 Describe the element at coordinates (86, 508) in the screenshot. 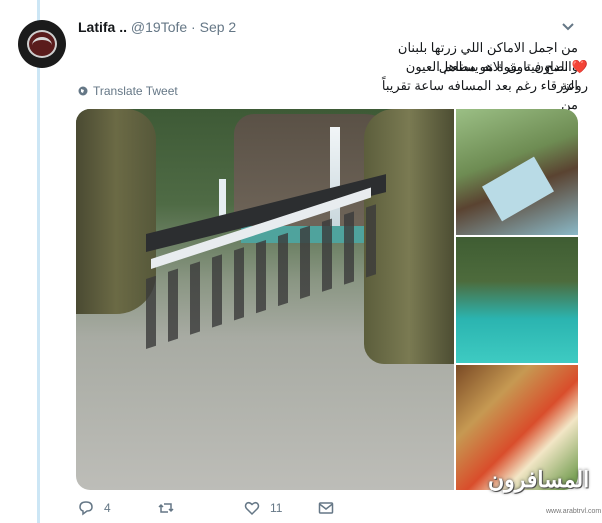

I see `reply-icon` at that location.